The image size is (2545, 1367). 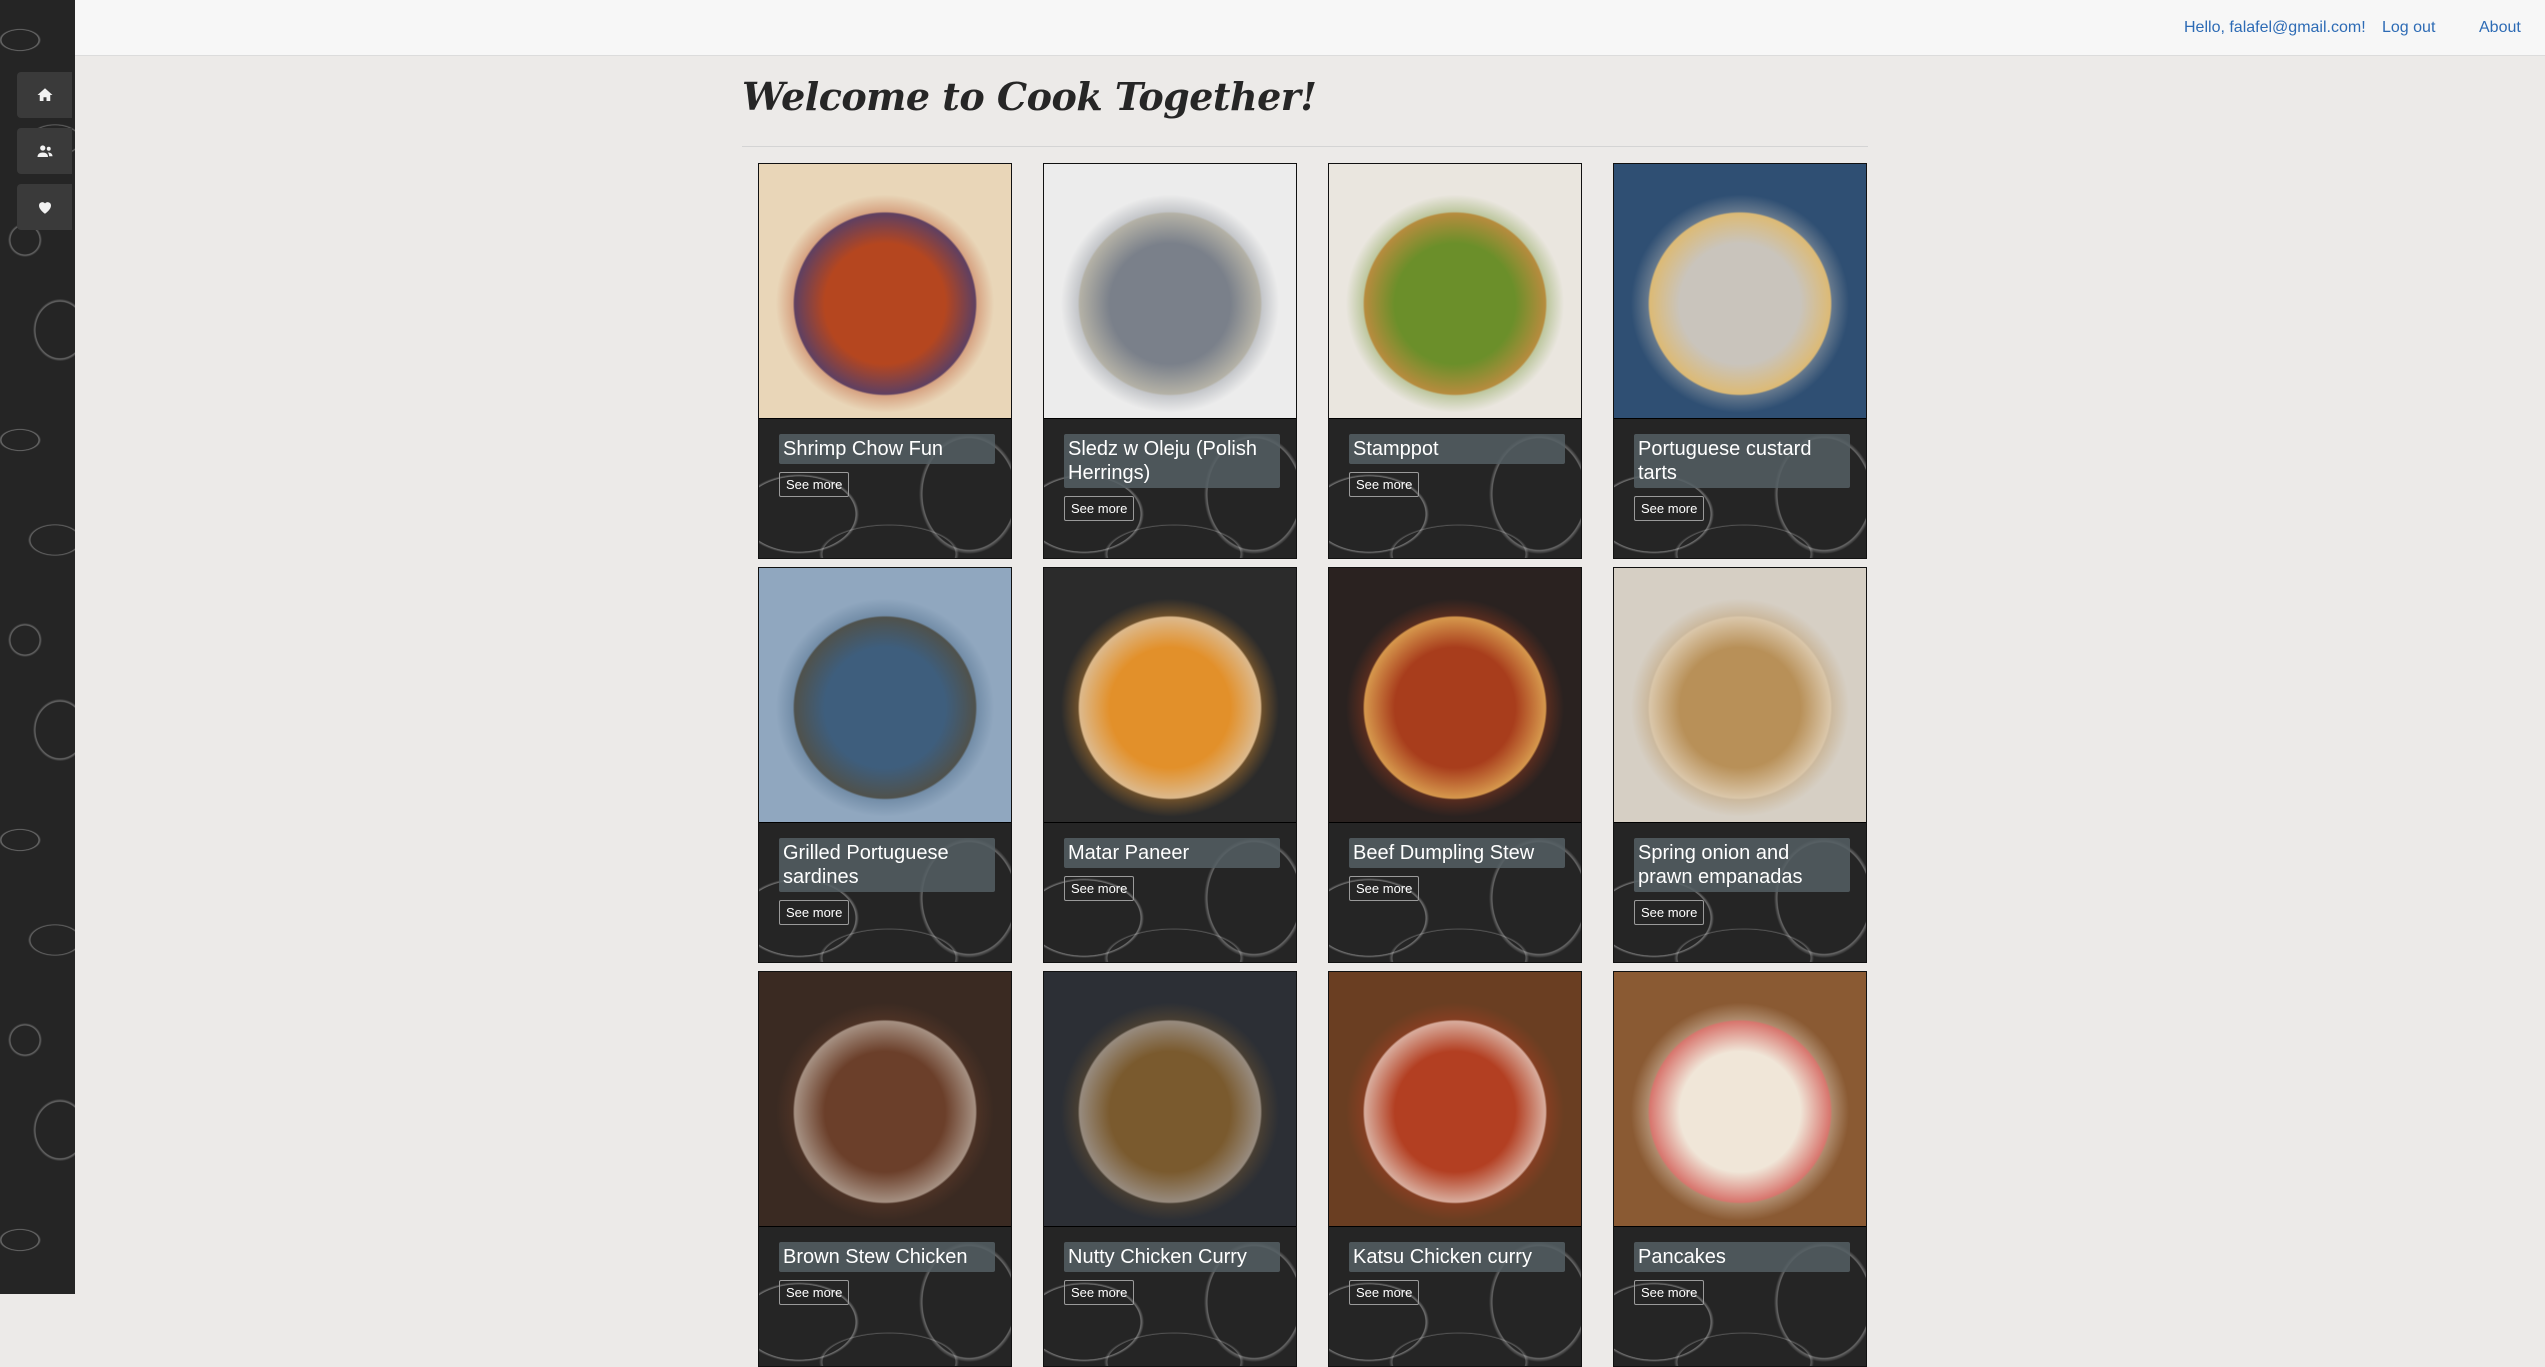 I want to click on home-icon, so click(x=44, y=94).